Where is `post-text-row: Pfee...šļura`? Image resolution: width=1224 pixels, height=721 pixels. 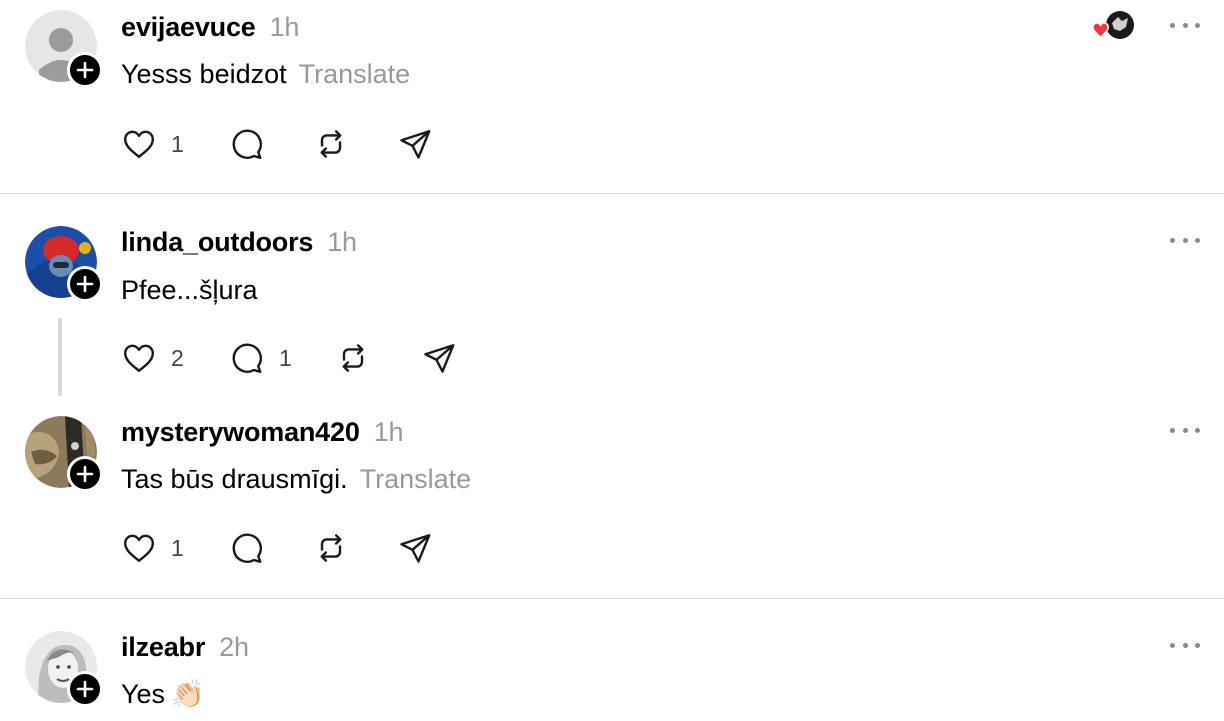 post-text-row: Pfee...šļura is located at coordinates (189, 290).